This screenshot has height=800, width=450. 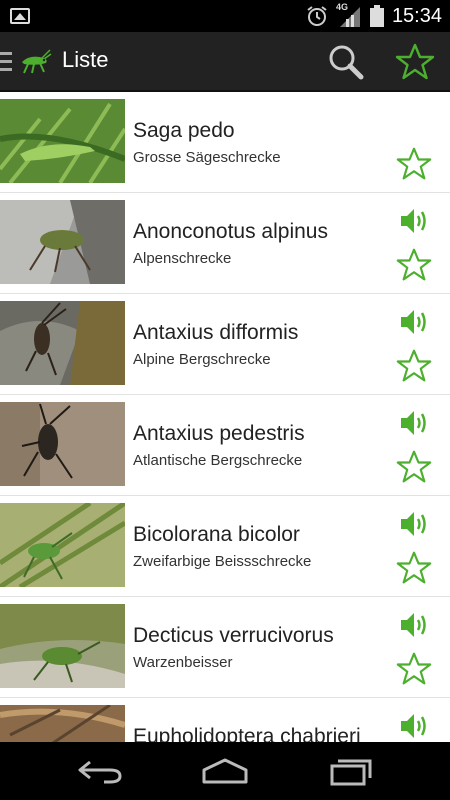 What do you see at coordinates (233, 635) in the screenshot?
I see `species-scientific-name: Decticus verrucivorus` at bounding box center [233, 635].